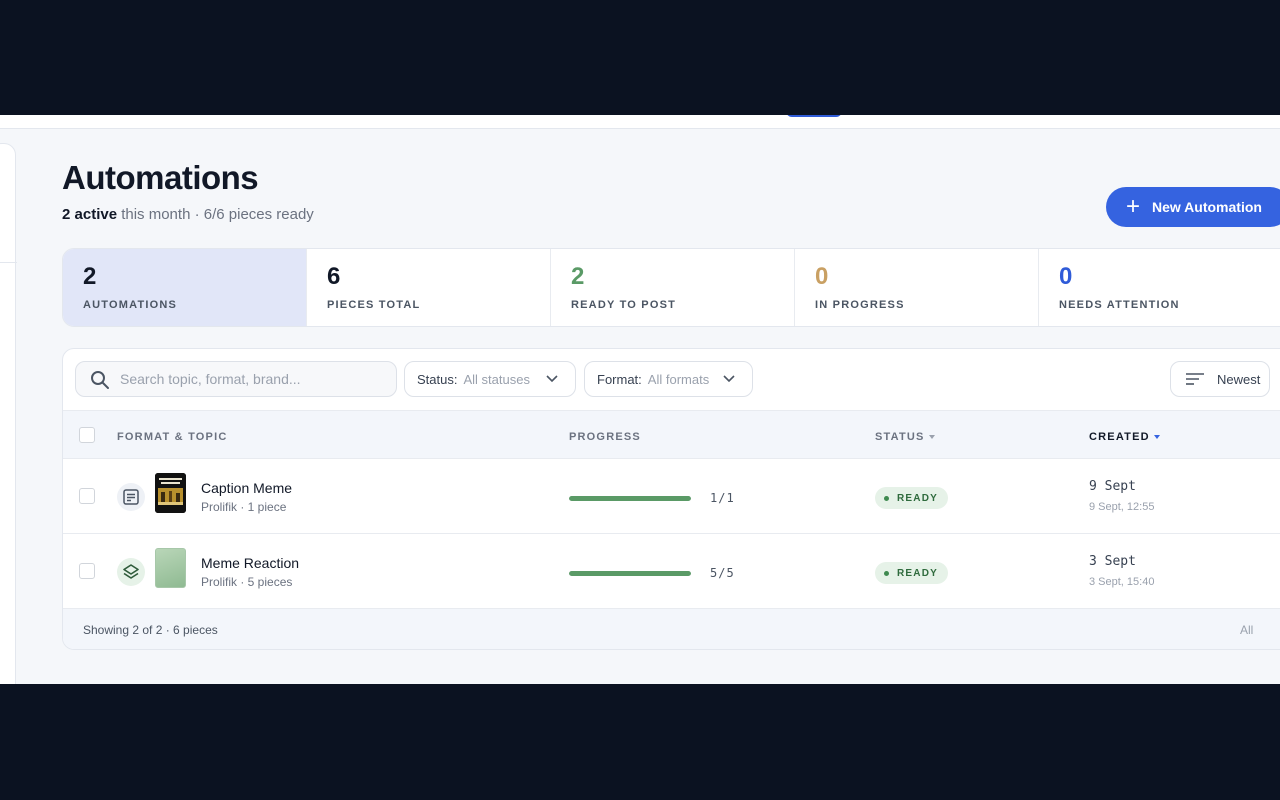  What do you see at coordinates (624, 305) in the screenshot?
I see `stat-label: READY TO POST` at bounding box center [624, 305].